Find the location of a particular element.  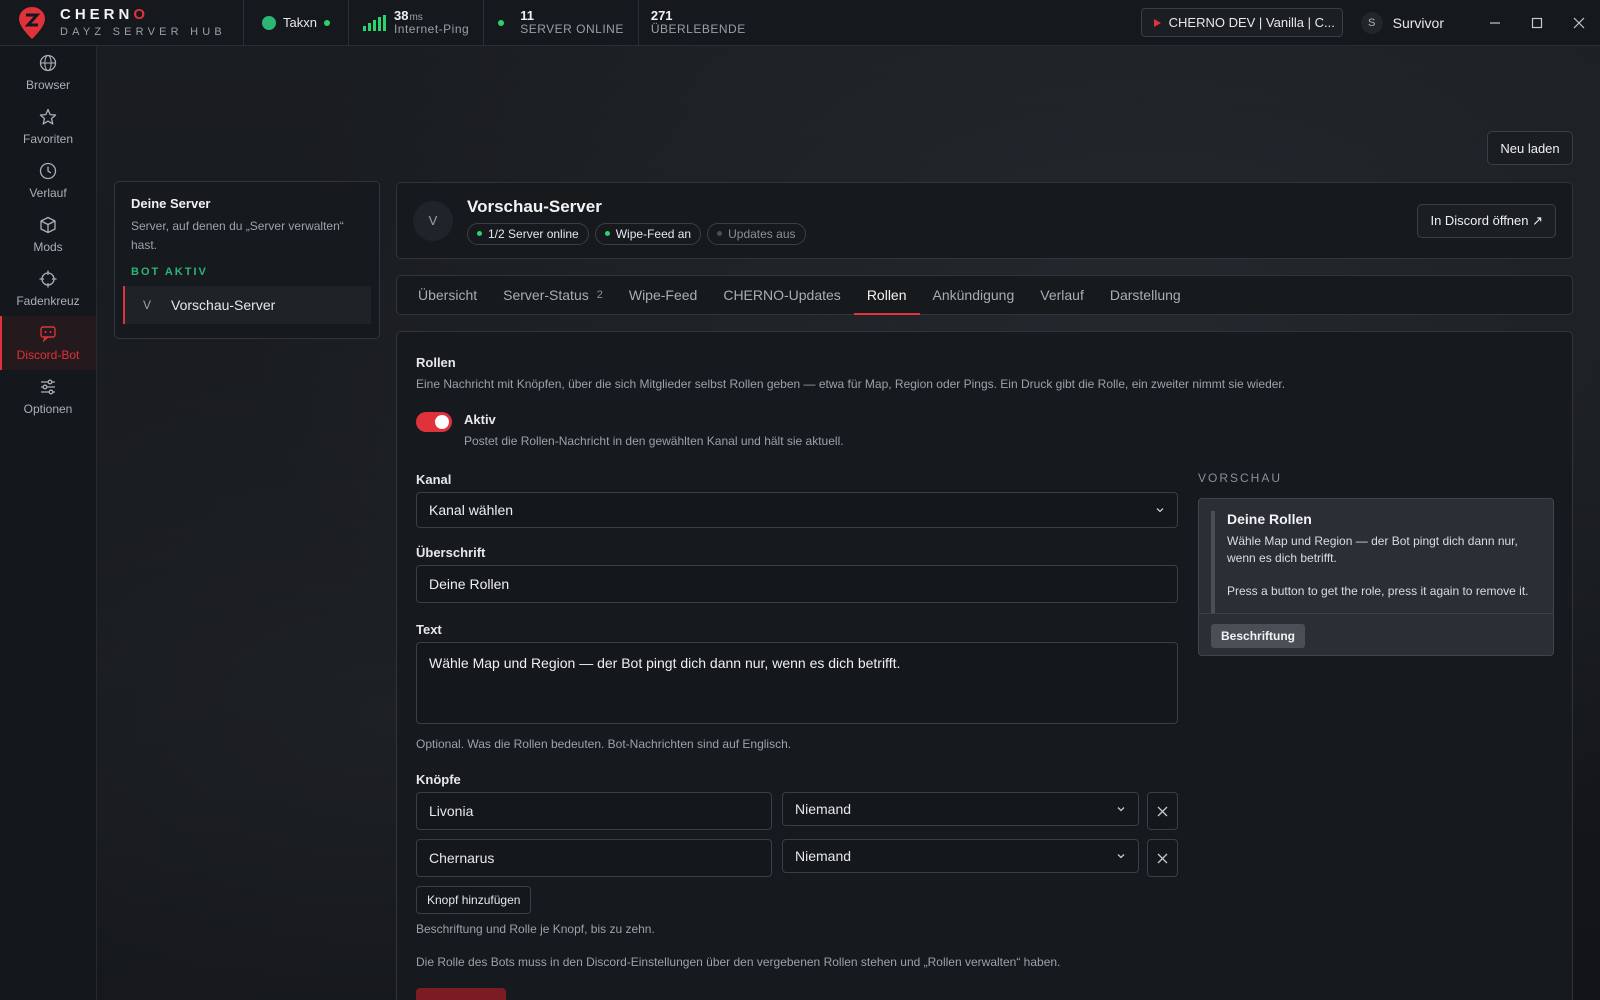

sliders-icon is located at coordinates (48, 387).